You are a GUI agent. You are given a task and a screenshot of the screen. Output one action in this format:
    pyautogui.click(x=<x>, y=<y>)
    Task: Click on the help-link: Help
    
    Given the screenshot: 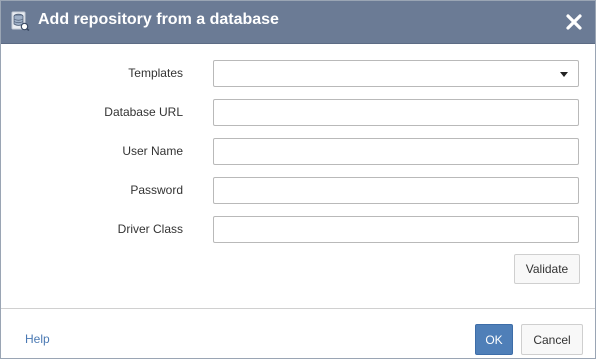 What is the action you would take?
    pyautogui.click(x=37, y=339)
    